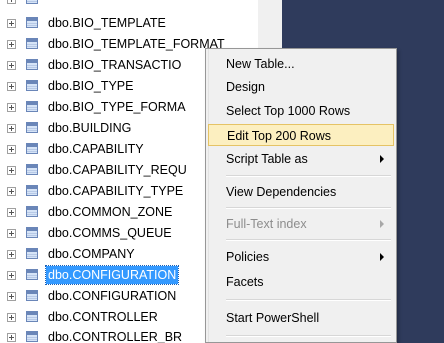  I want to click on menu-item-script-table-as: Script Table as, so click(301, 159).